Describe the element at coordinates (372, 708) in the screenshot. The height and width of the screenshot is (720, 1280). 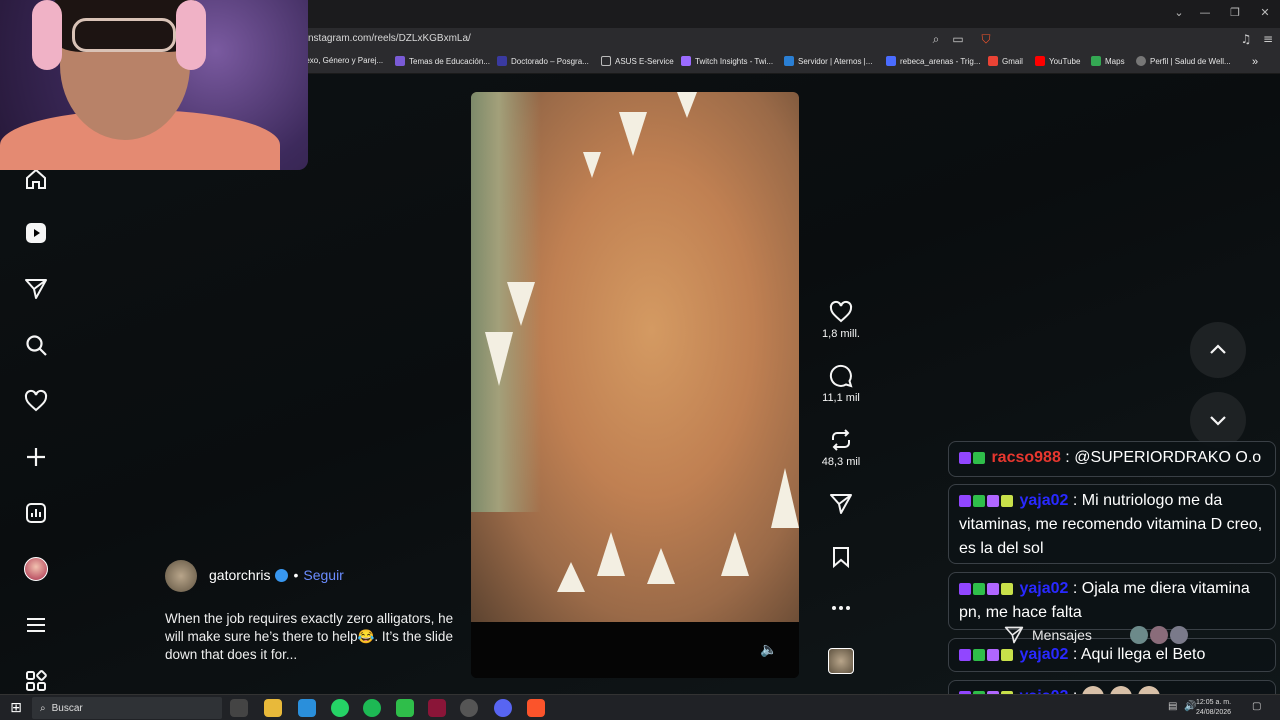
I see `spotify-icon` at that location.